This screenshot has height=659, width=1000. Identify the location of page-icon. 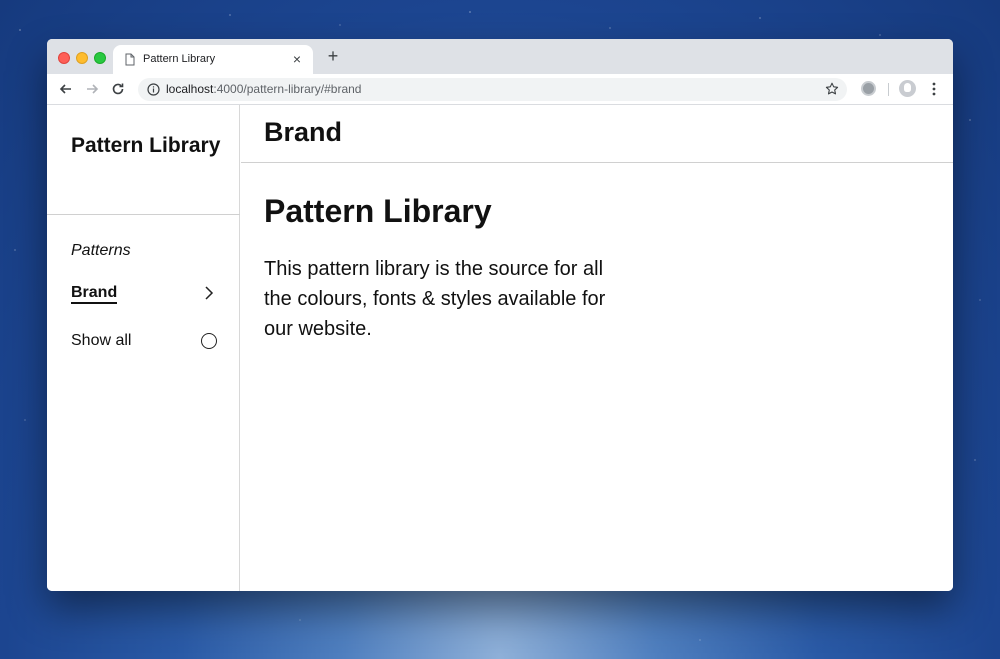
(130, 59).